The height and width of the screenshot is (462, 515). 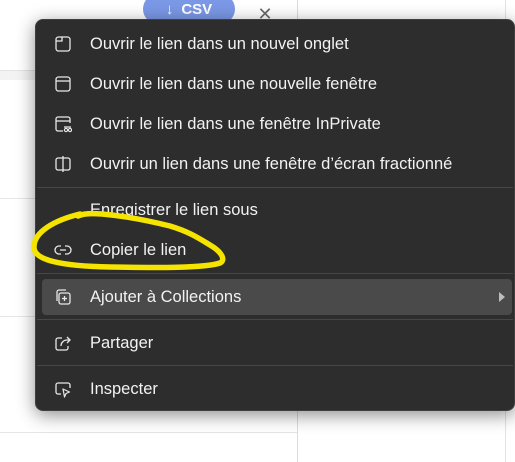 What do you see at coordinates (234, 83) in the screenshot?
I see `menu-item-label: Ouvrir le lien dans une nouvelle fenêtre` at bounding box center [234, 83].